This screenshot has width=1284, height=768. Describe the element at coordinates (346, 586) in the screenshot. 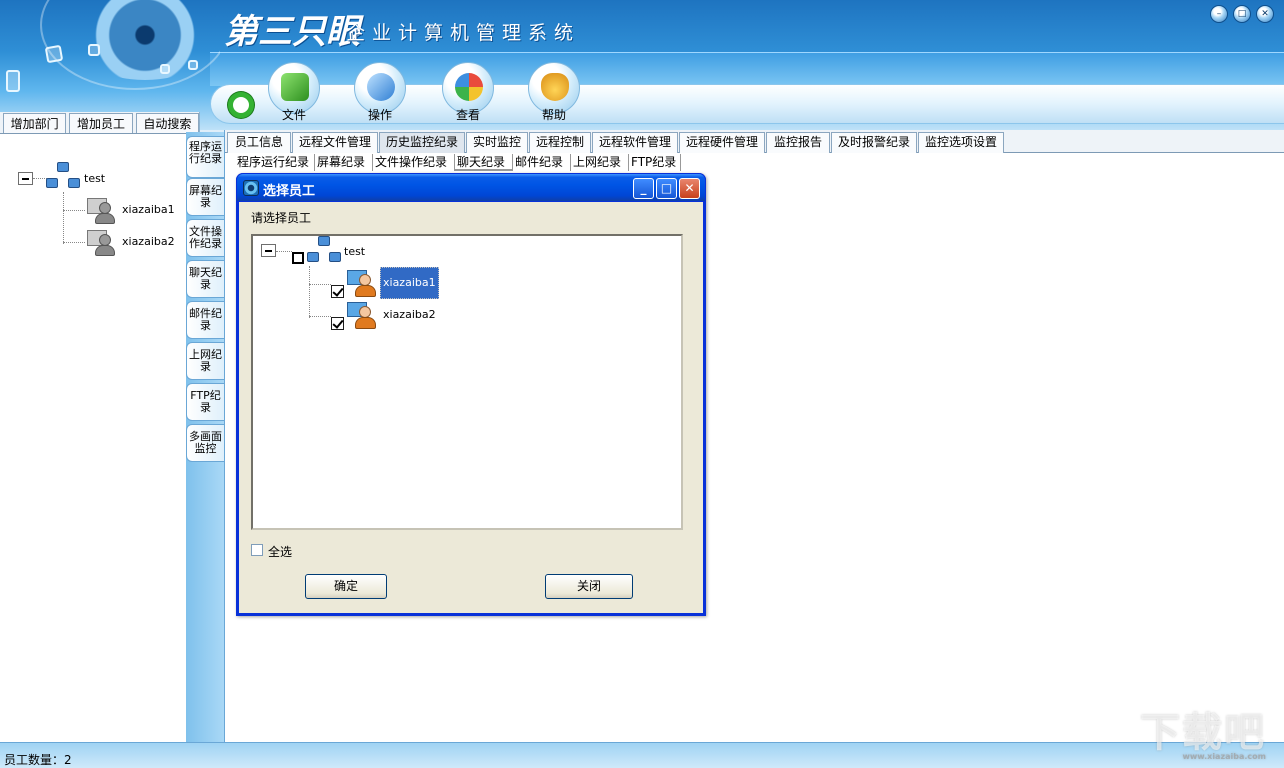

I see `ok-button: 确定` at that location.